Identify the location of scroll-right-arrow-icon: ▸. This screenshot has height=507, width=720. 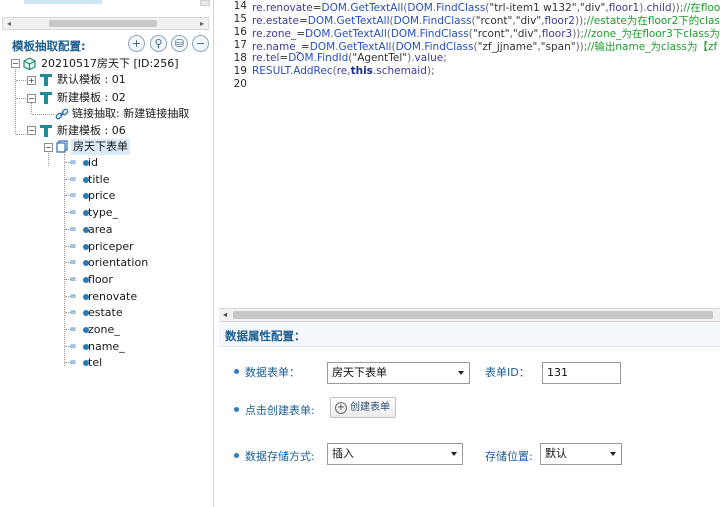
(202, 23).